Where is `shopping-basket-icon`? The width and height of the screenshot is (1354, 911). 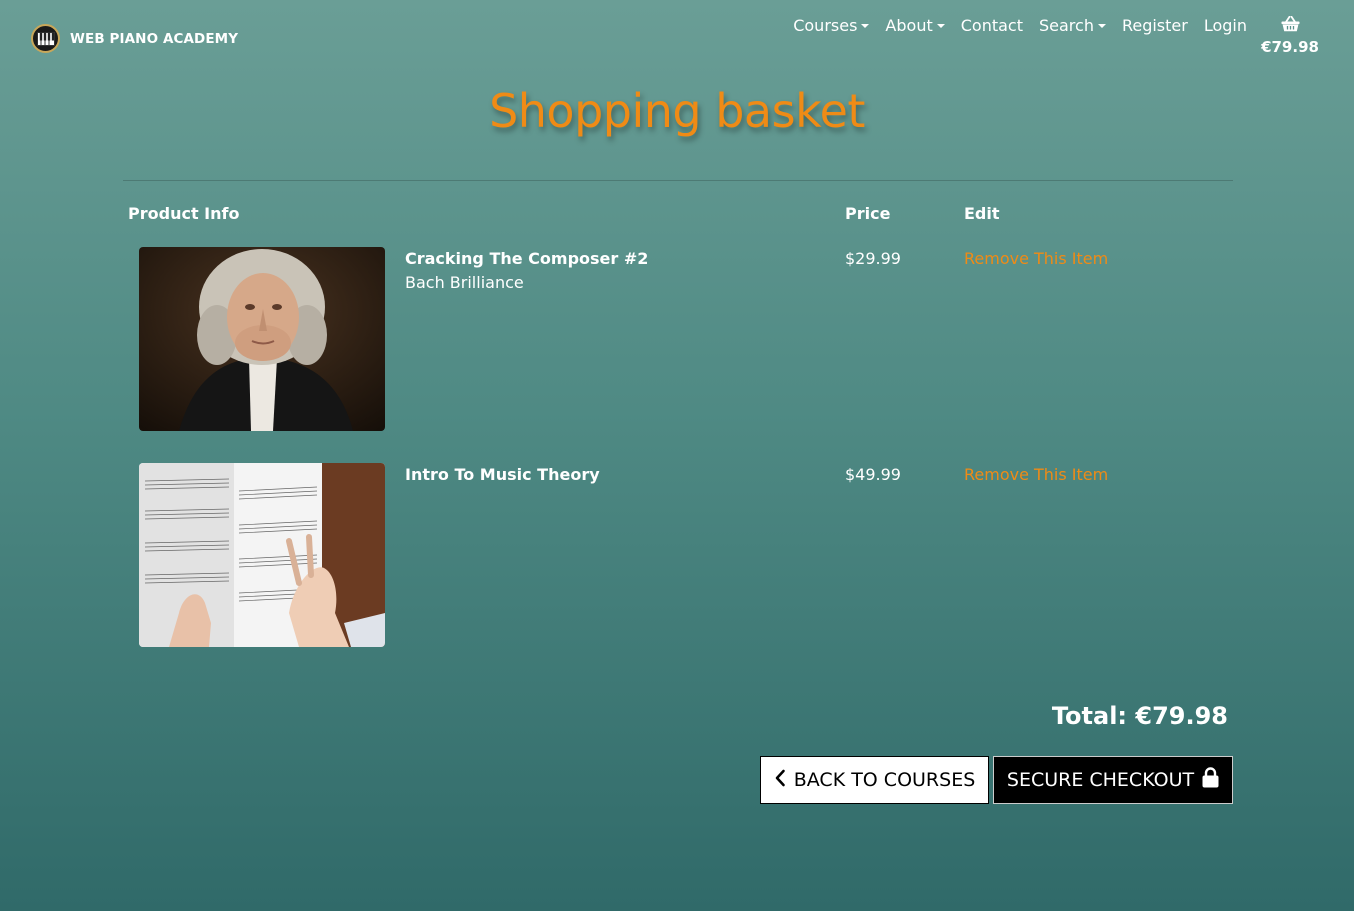
shopping-basket-icon is located at coordinates (1290, 25).